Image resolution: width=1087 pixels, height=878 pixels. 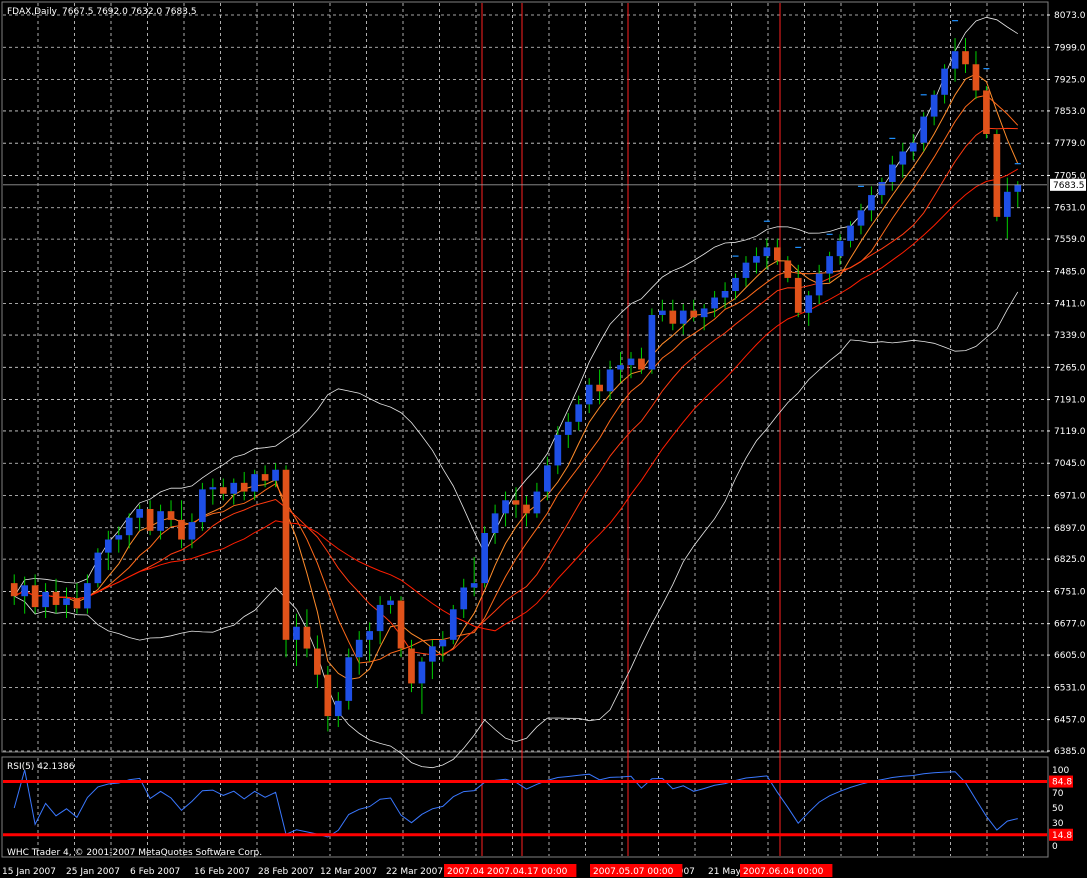 What do you see at coordinates (1070, 432) in the screenshot?
I see `price-tick-label: 7119.0` at bounding box center [1070, 432].